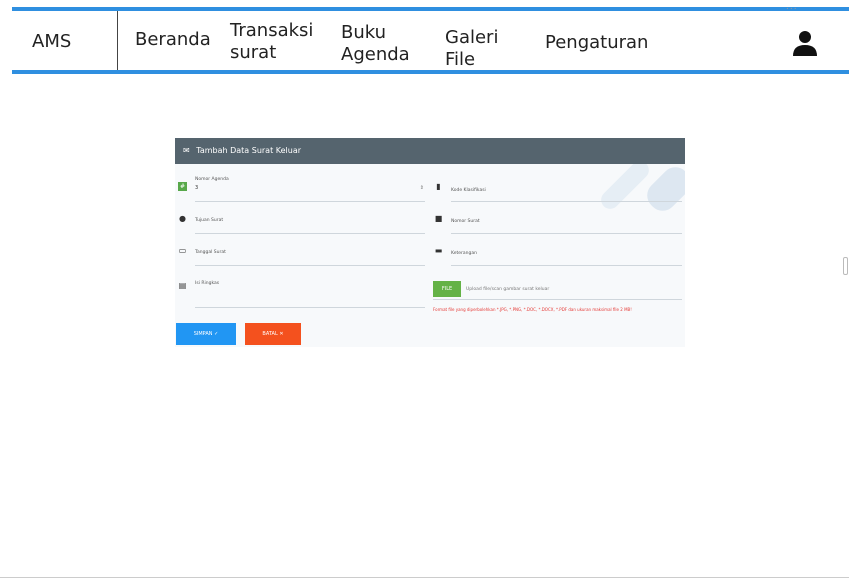 This screenshot has height=581, width=849. I want to click on cancel-button-label: BATAL, so click(270, 334).